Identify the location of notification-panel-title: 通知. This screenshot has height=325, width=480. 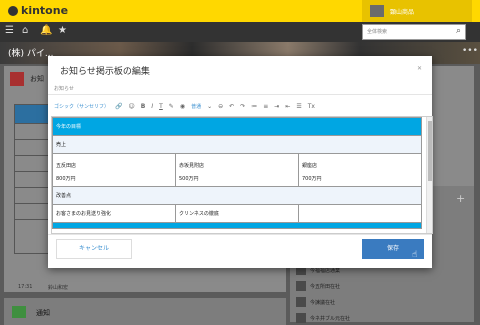
(43, 313).